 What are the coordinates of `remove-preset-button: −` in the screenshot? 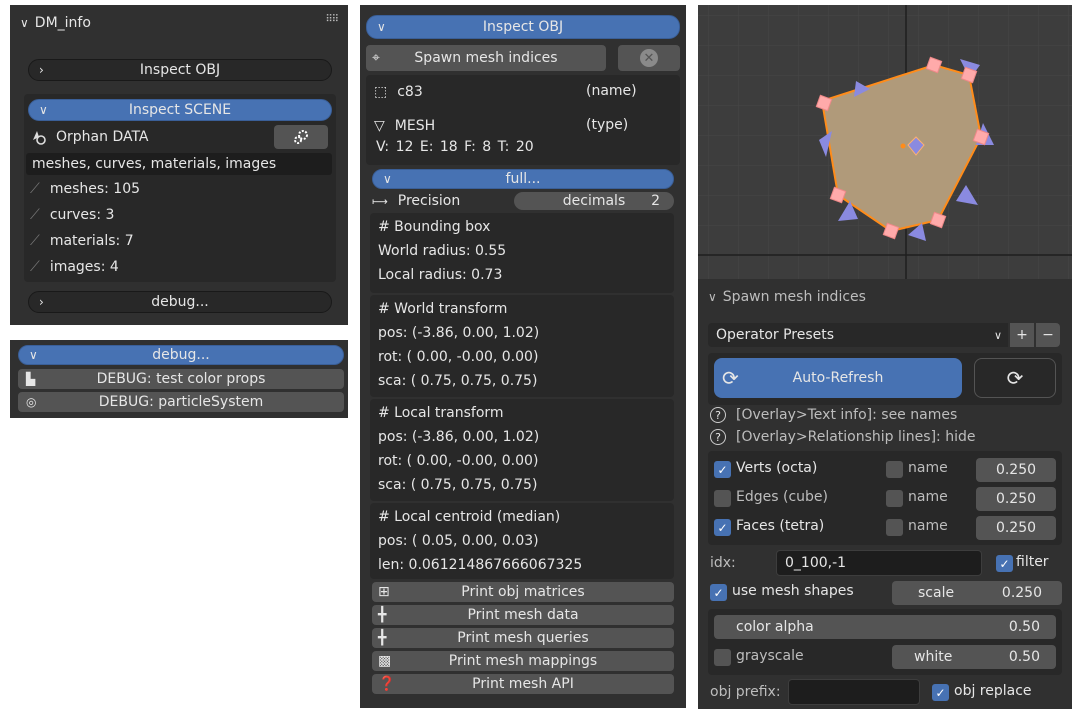 It's located at (1048, 335).